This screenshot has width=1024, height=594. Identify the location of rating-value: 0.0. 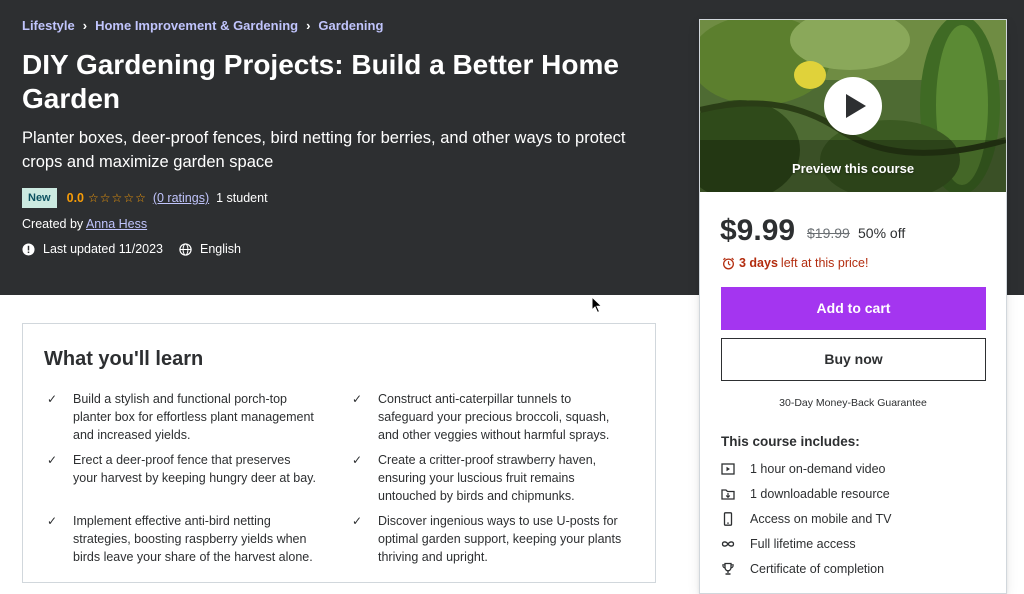
(75, 198).